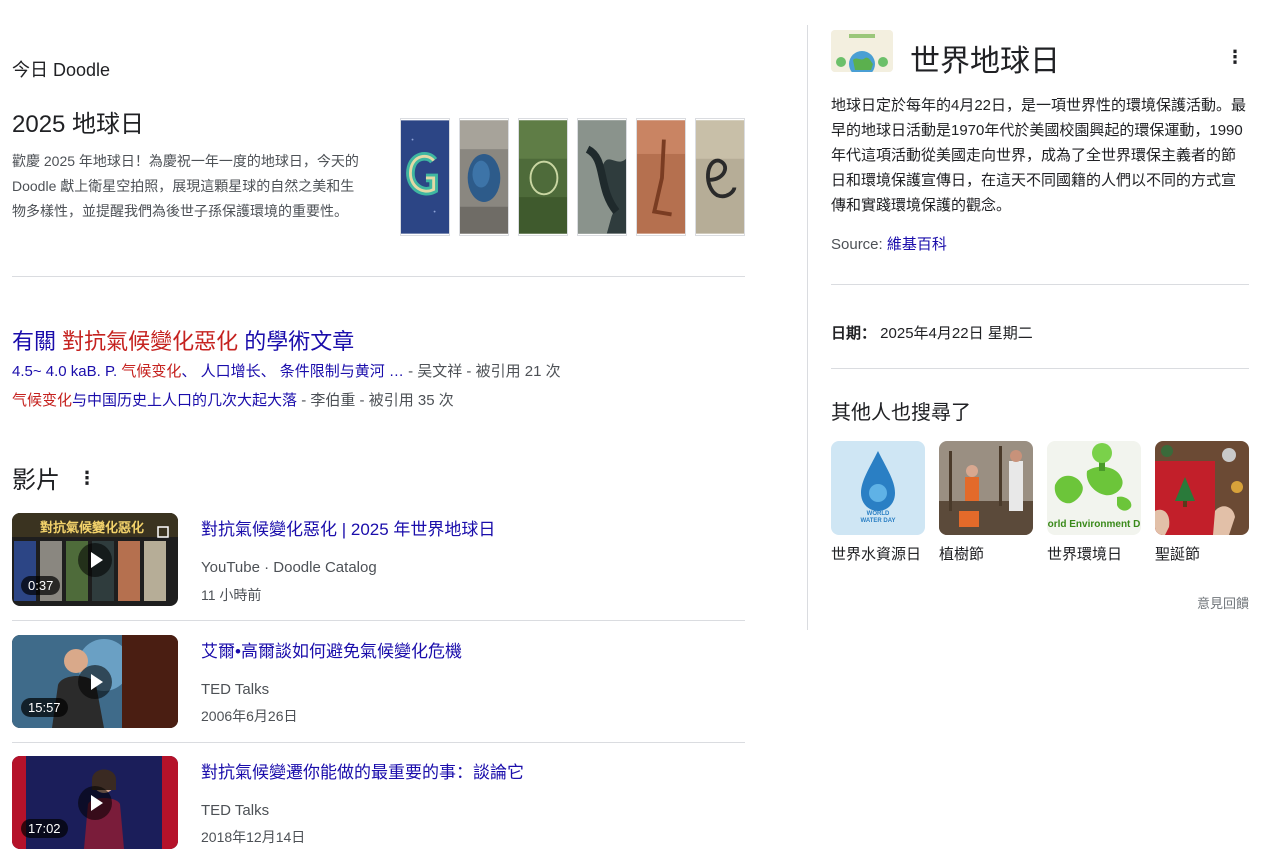  I want to click on video-duration: 15:57, so click(44, 707).